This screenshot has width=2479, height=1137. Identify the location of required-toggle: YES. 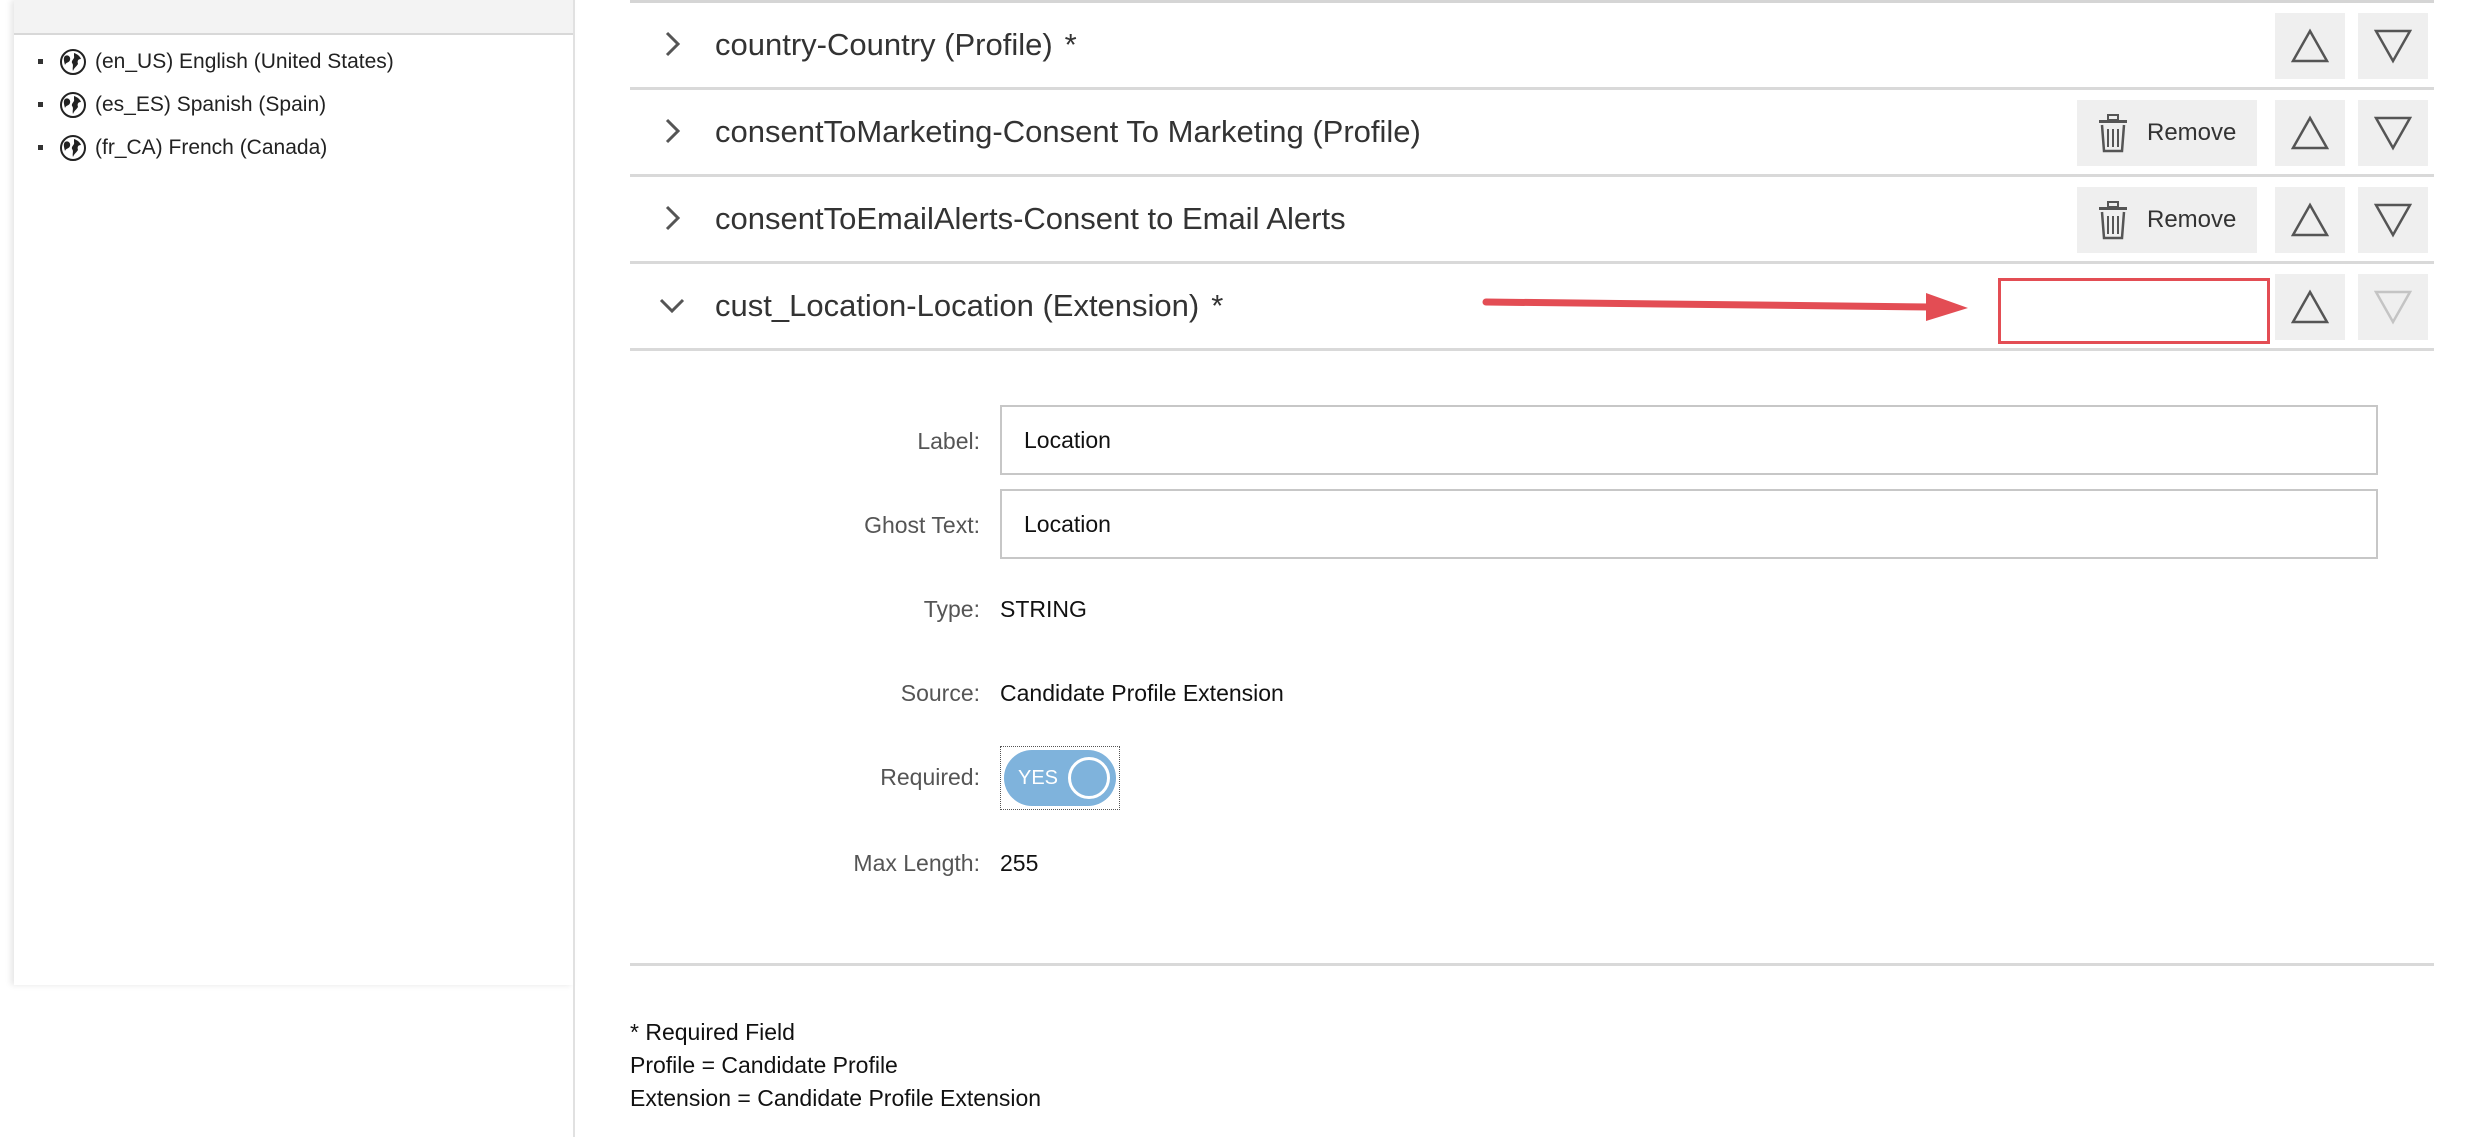
(1060, 778).